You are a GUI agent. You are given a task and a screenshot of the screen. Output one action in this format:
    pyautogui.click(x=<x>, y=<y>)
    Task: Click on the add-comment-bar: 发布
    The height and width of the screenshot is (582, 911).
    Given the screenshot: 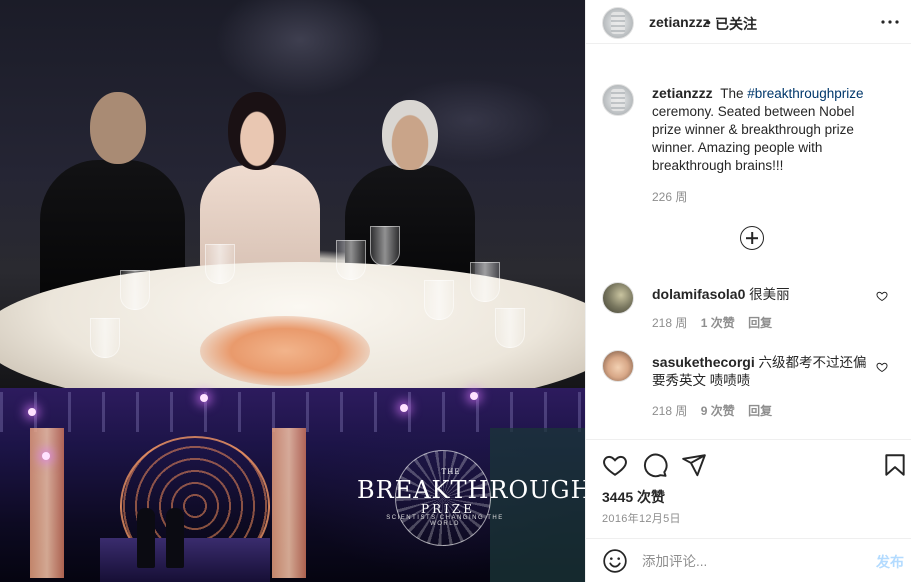 What is the action you would take?
    pyautogui.click(x=748, y=560)
    